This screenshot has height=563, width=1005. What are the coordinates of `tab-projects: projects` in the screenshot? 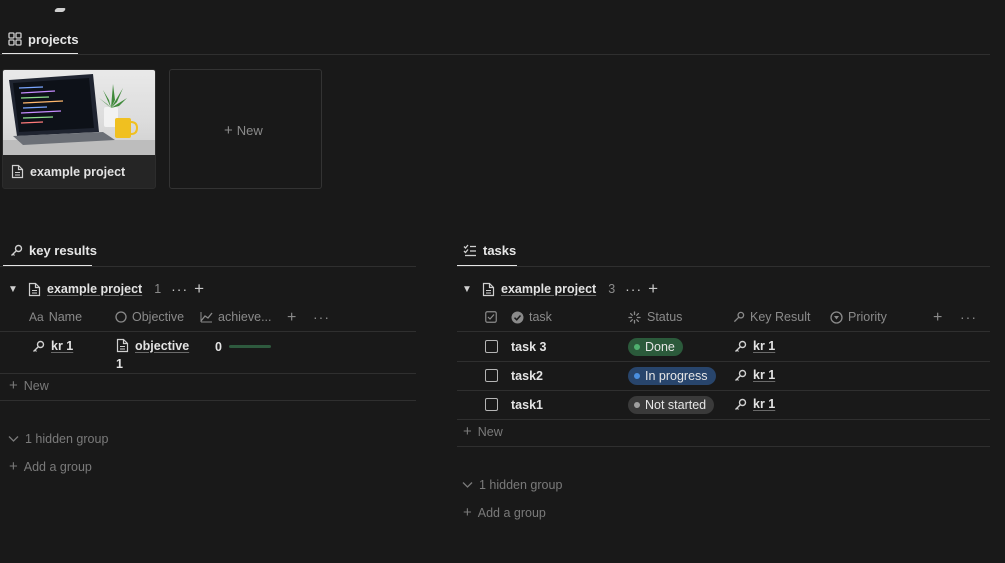 It's located at (43, 39).